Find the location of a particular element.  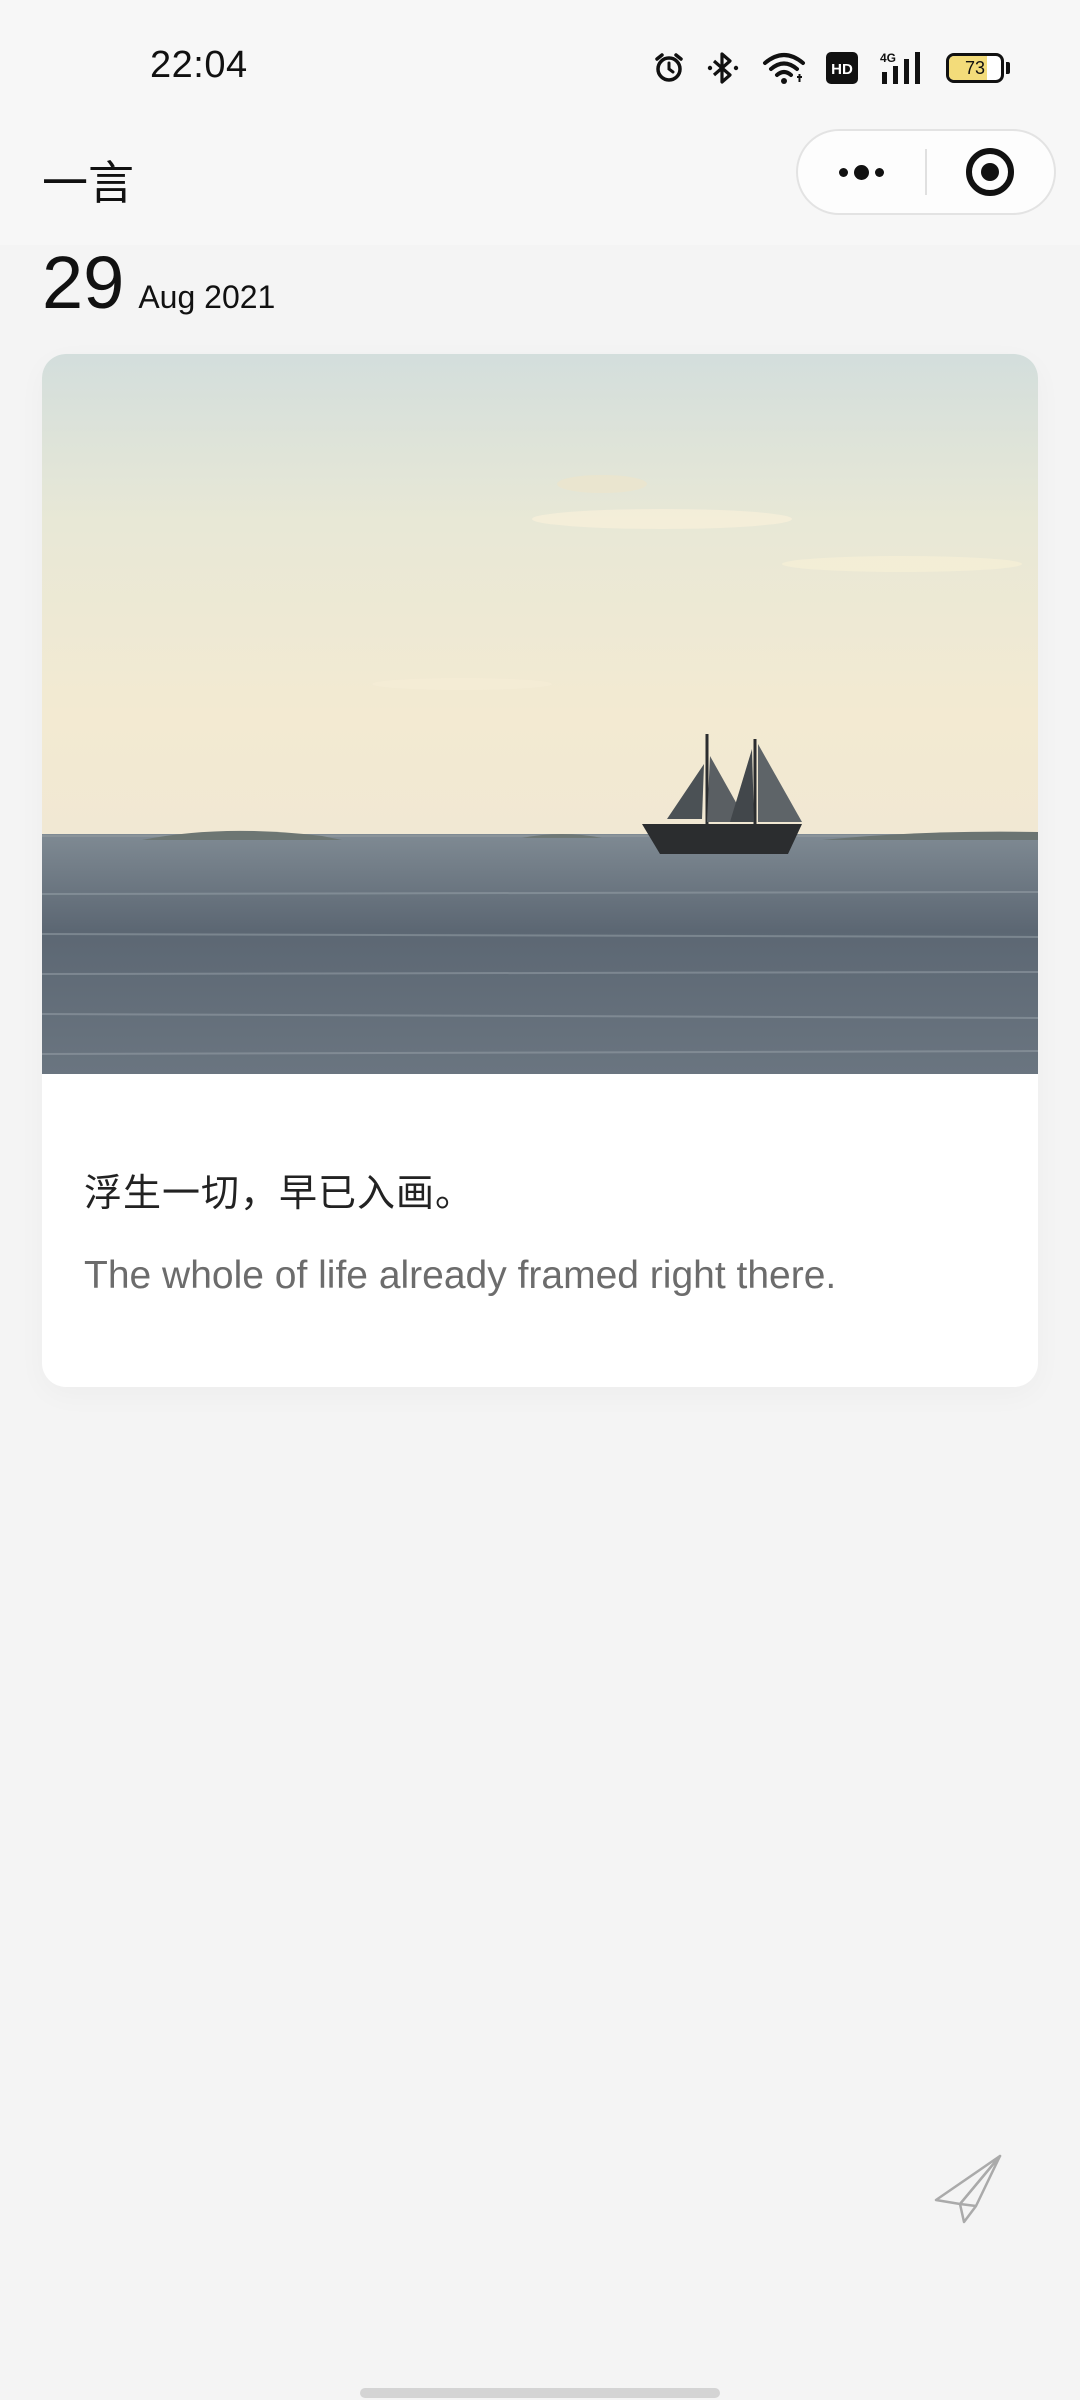

more-button is located at coordinates (861, 172).